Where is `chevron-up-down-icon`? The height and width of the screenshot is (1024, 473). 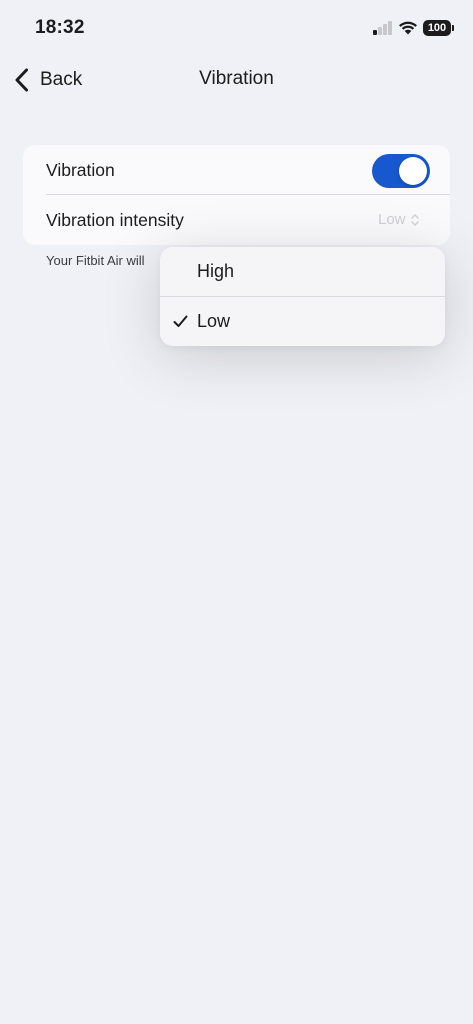 chevron-up-down-icon is located at coordinates (414, 219).